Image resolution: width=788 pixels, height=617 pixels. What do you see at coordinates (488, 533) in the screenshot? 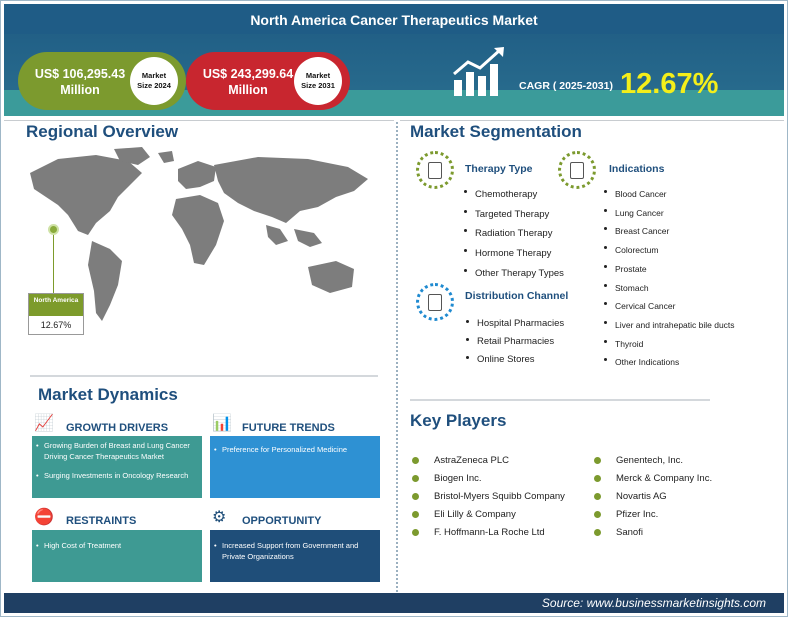
I see `list-item: F. Hoffmann-La Roche Ltd` at bounding box center [488, 533].